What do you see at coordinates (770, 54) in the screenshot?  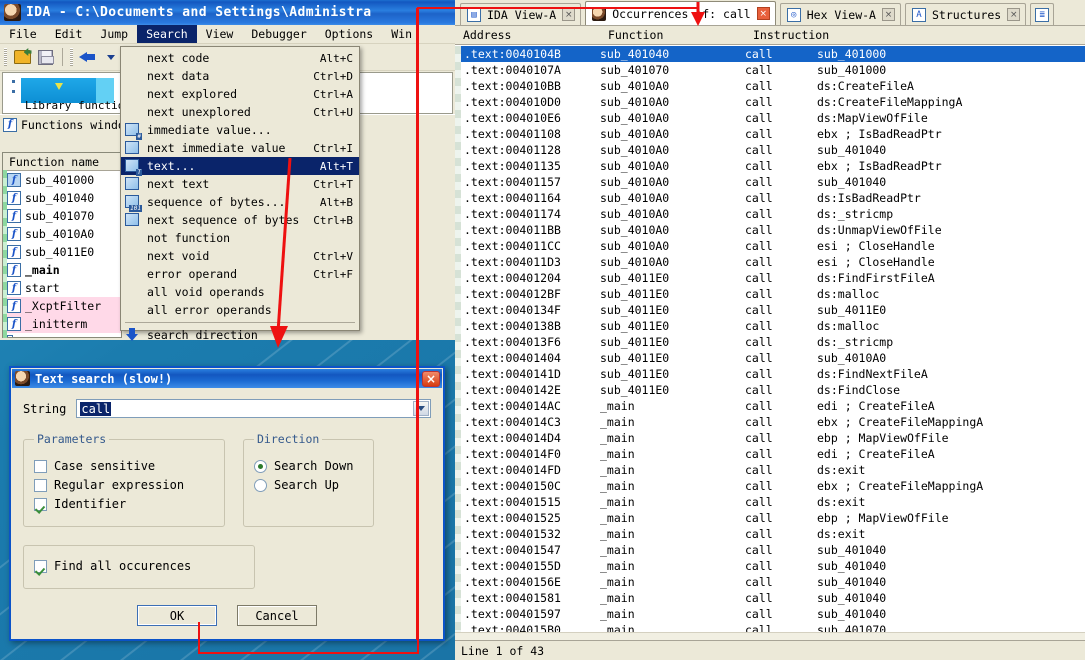 I see `table-row: .text:0040104B sub_401040 call sub_401000` at bounding box center [770, 54].